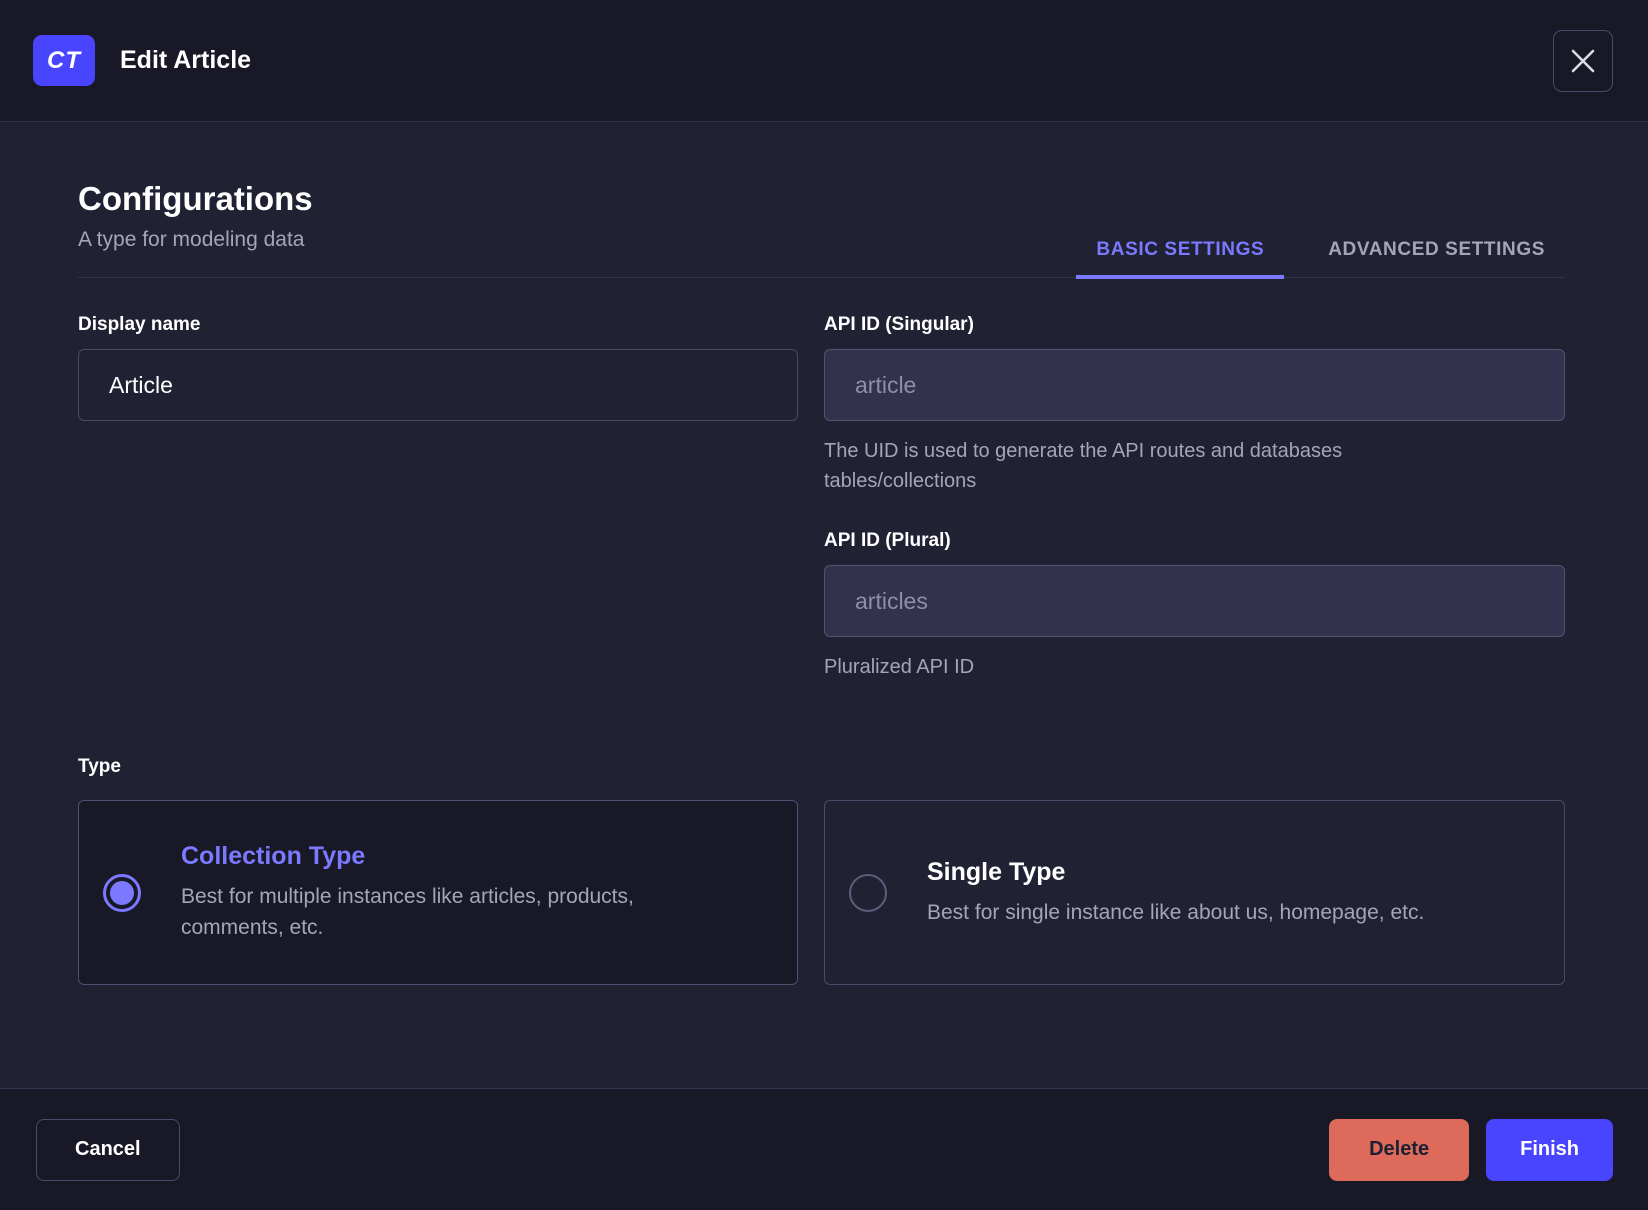 The width and height of the screenshot is (1648, 1210). Describe the element at coordinates (824, 61) in the screenshot. I see `modal-header: CT Edit Article` at that location.